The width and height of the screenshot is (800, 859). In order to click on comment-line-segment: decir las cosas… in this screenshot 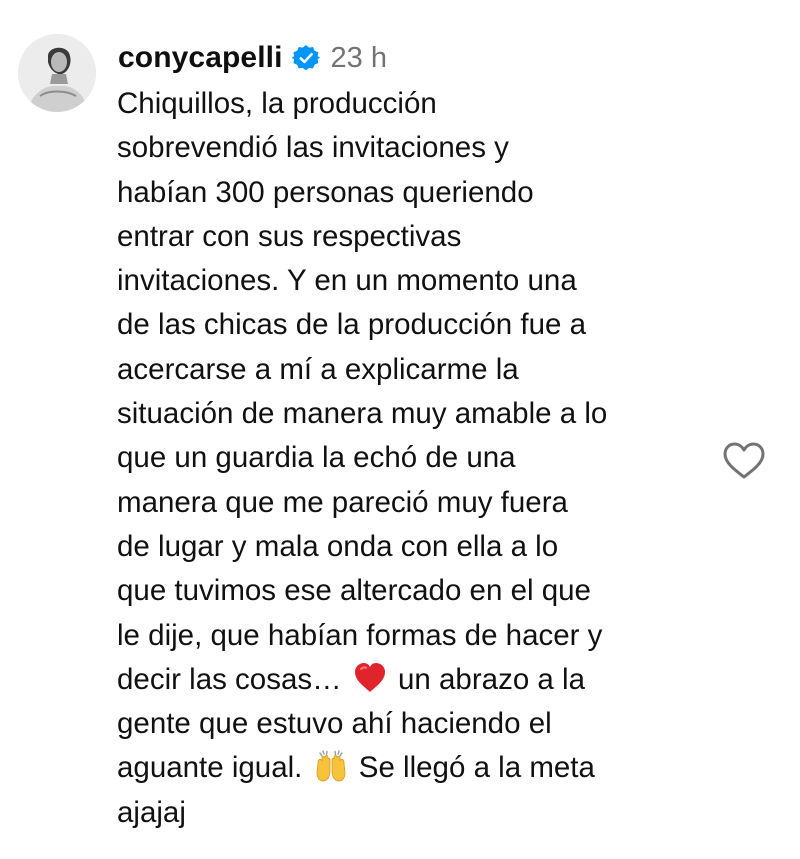, I will do `click(229, 679)`.